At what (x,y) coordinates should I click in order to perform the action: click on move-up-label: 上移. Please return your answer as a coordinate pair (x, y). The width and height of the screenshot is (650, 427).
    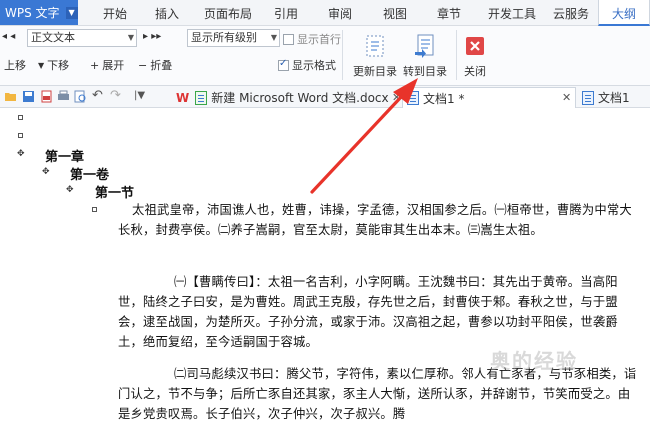
    Looking at the image, I should click on (15, 65).